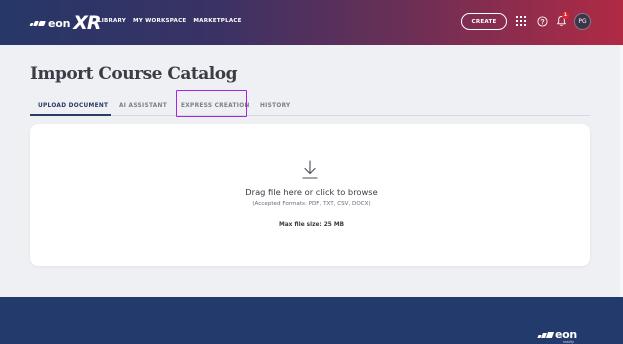 This screenshot has height=344, width=623. I want to click on main-nav: LIBRARY MY WORKSPACE MARKETPLACE, so click(170, 21).